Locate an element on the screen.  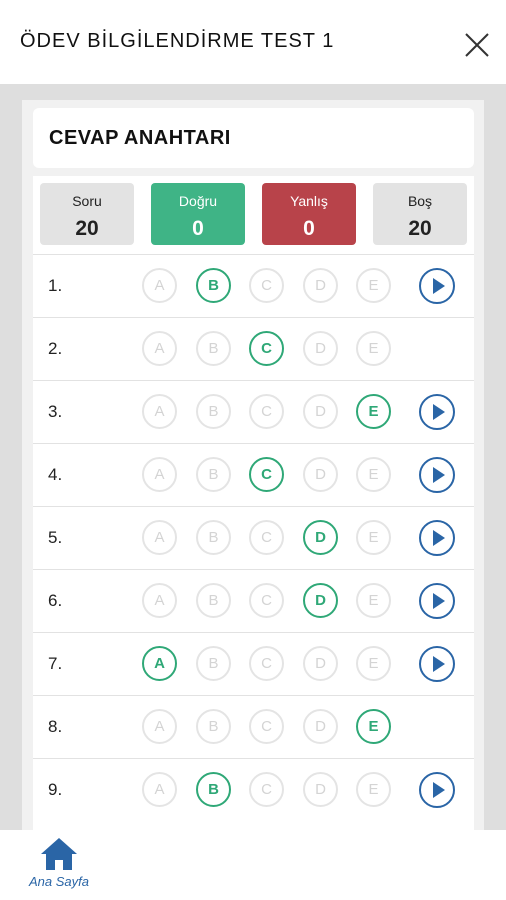
question-number: 5. is located at coordinates (55, 537).